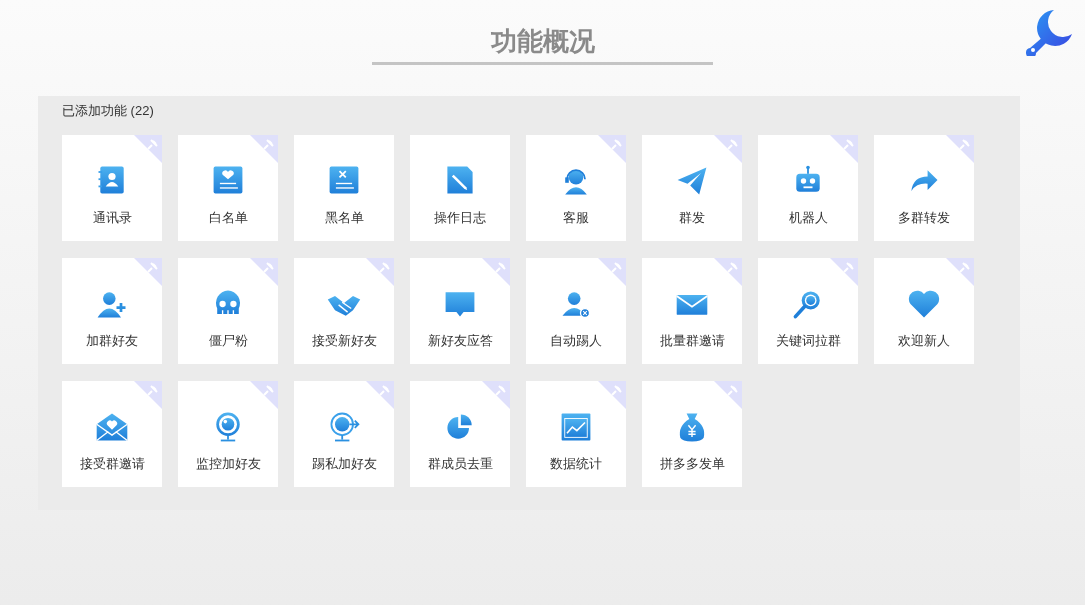  I want to click on feature-label: 批量群邀请, so click(692, 341).